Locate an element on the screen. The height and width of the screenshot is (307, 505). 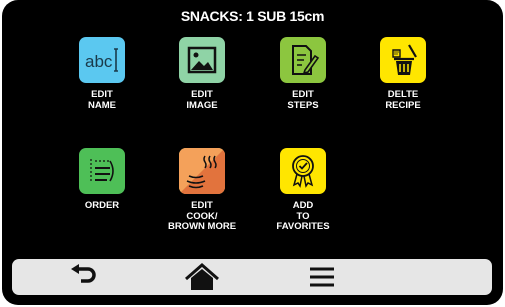
menu-button is located at coordinates (322, 277).